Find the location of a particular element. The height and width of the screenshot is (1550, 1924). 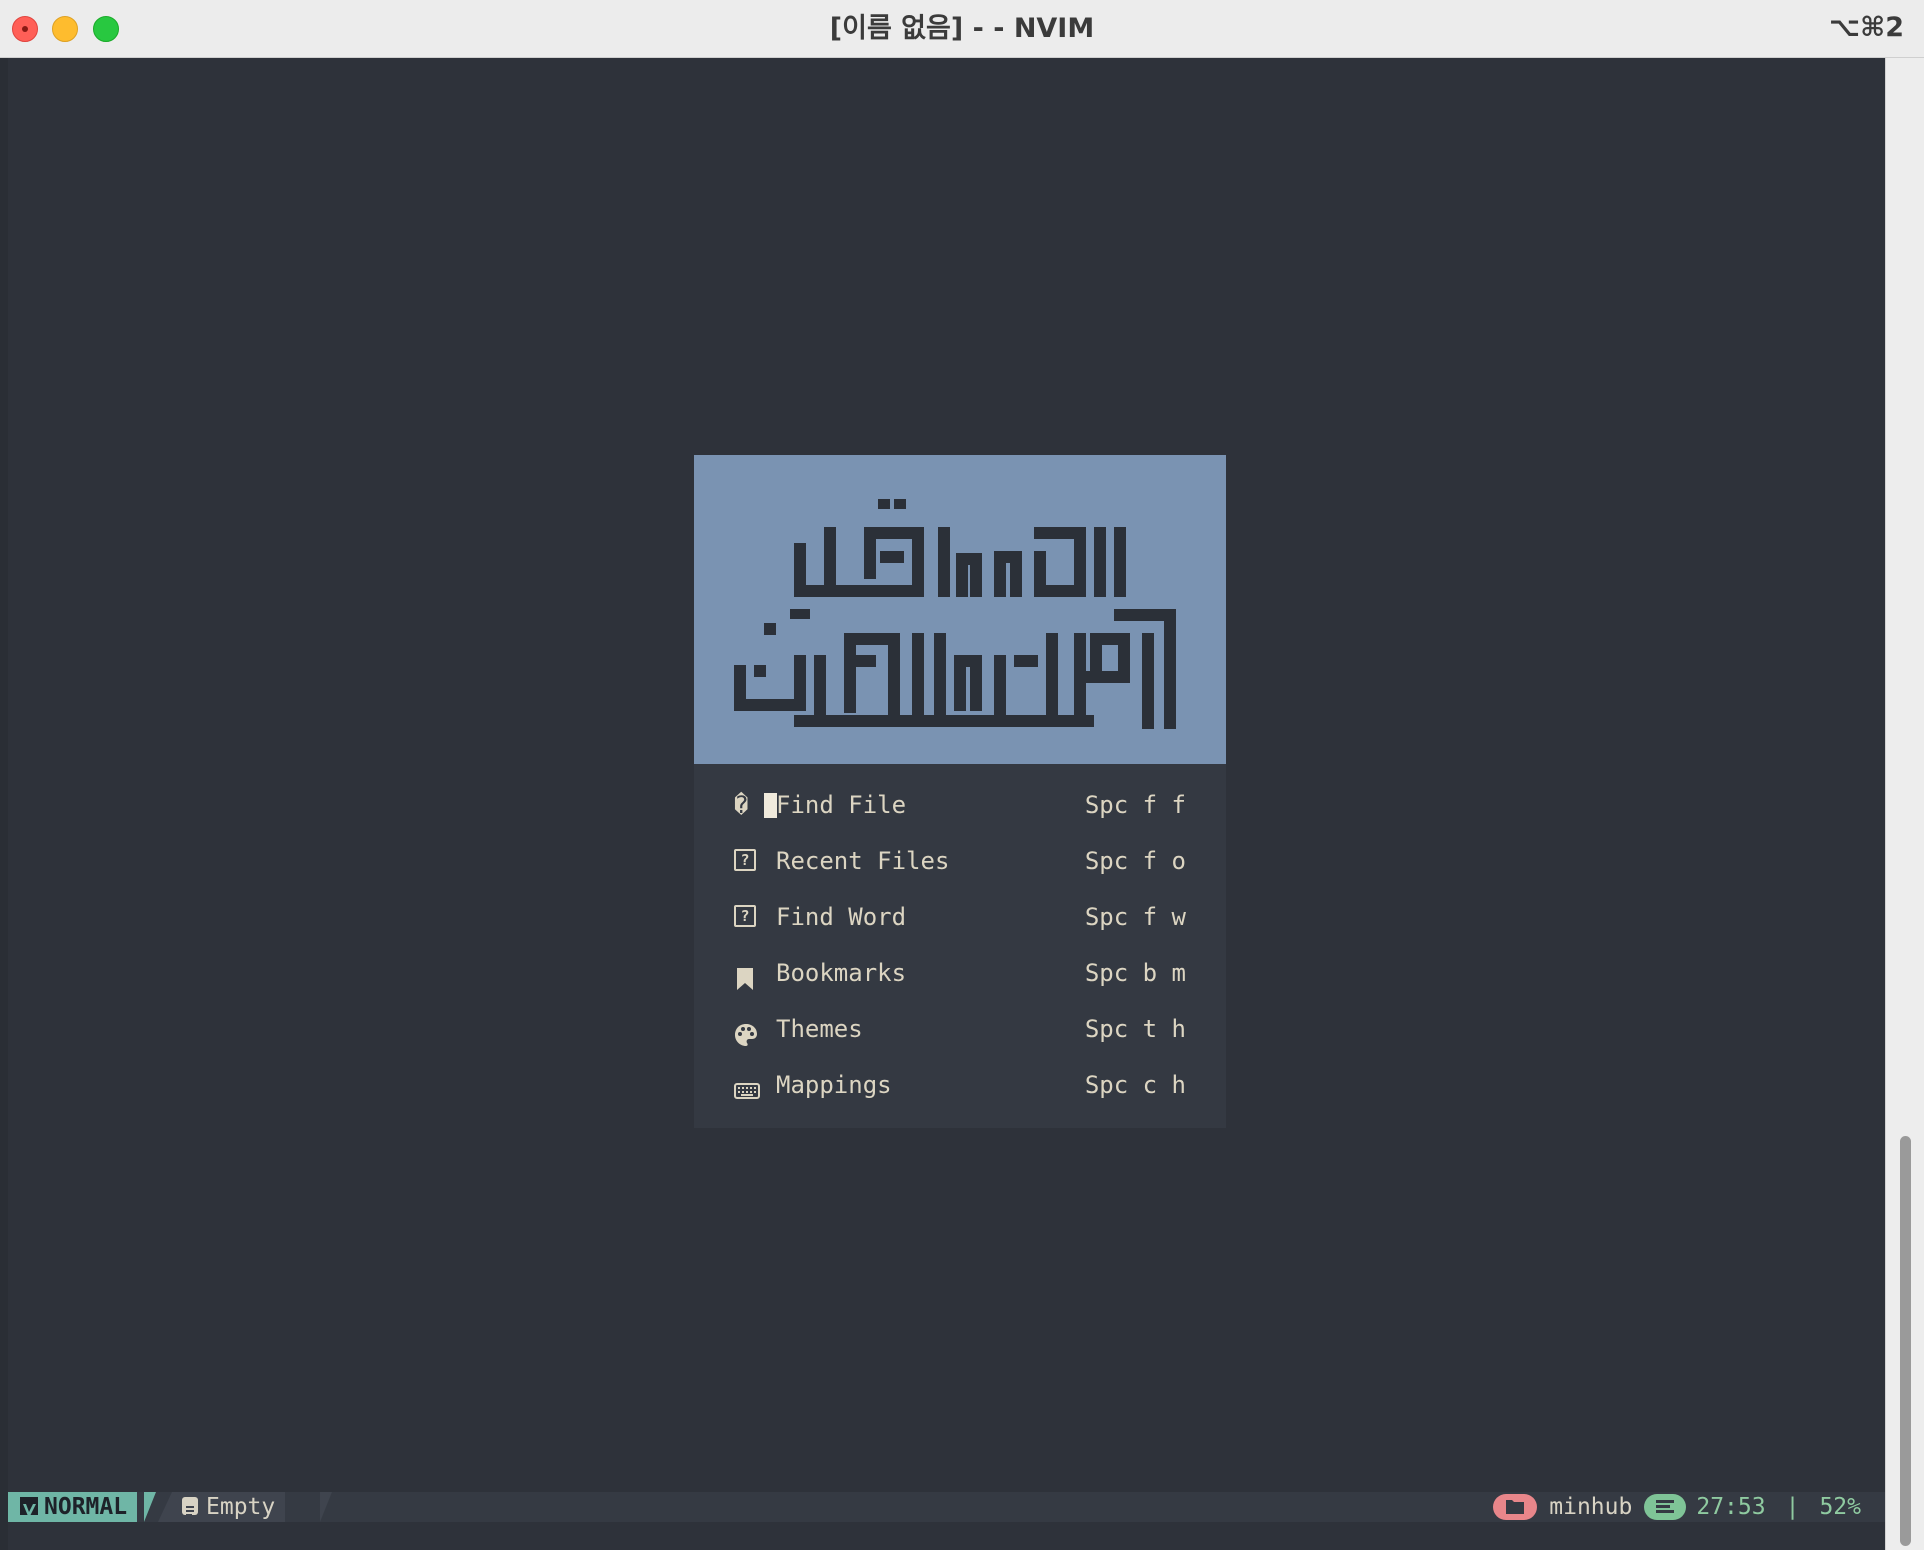

scroll-percent: 52% is located at coordinates (1840, 1507).